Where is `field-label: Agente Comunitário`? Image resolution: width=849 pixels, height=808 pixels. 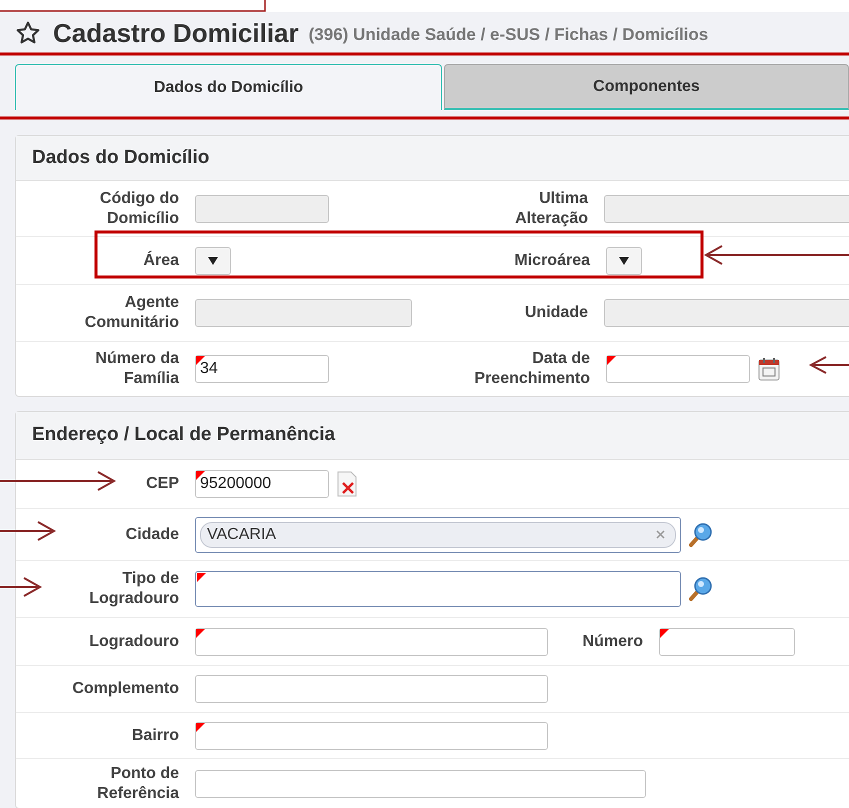
field-label: Agente Comunitário is located at coordinates (131, 313).